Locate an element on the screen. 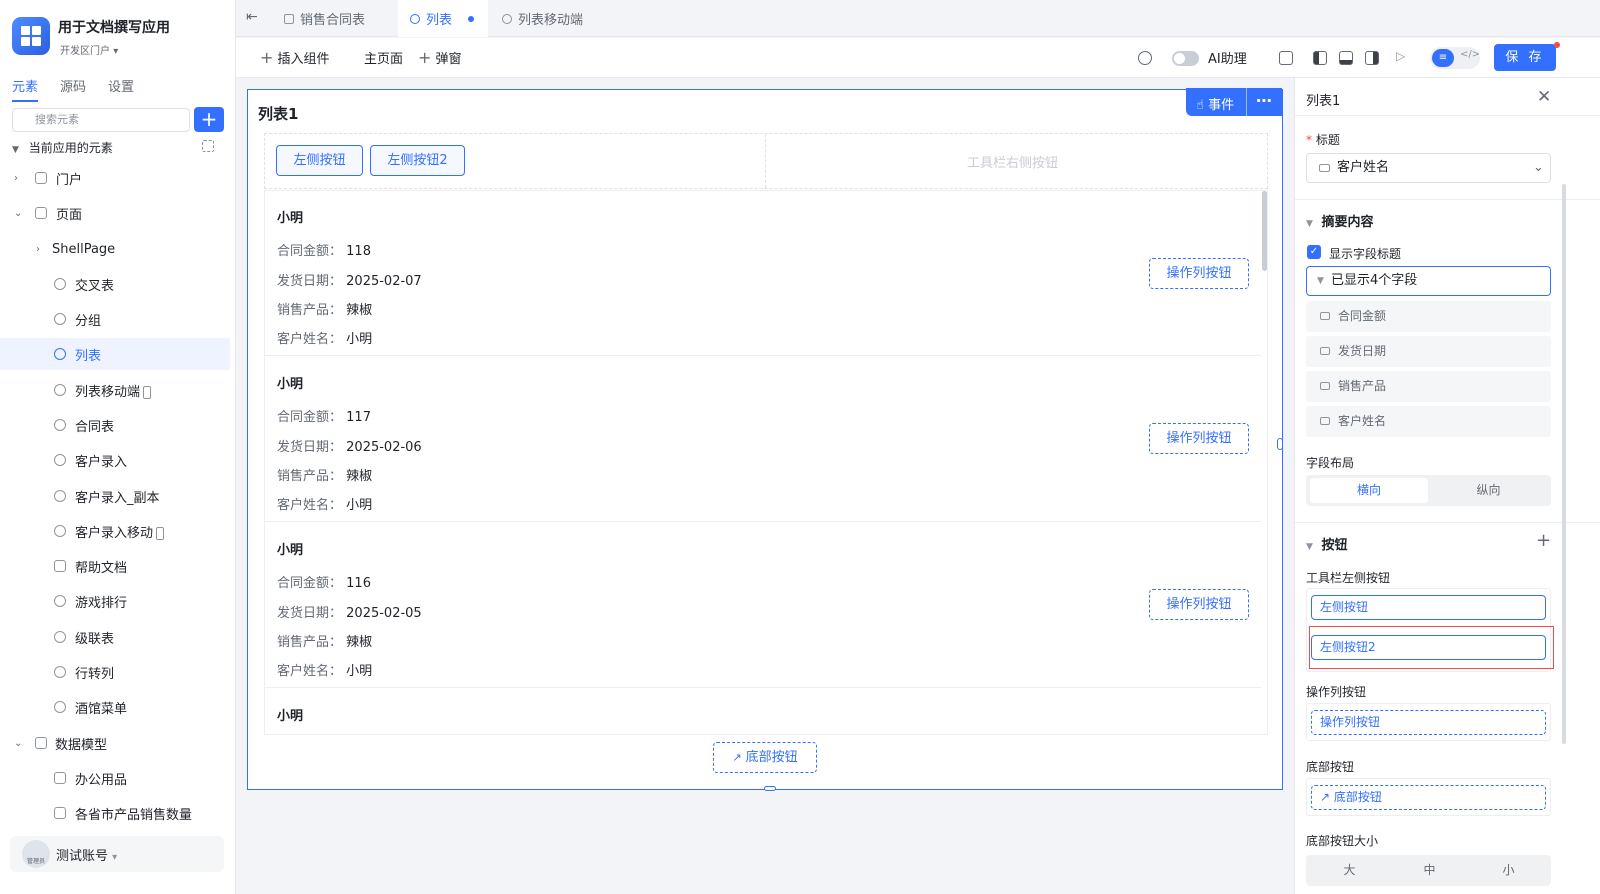 This screenshot has height=894, width=1600. action-column-item: 操作列按钮 is located at coordinates (1428, 722).